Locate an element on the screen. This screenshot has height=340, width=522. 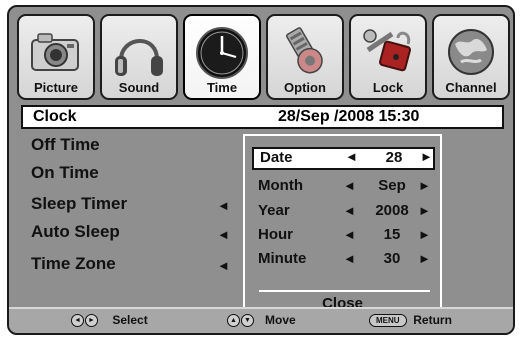
gear-icon is located at coordinates (304, 50).